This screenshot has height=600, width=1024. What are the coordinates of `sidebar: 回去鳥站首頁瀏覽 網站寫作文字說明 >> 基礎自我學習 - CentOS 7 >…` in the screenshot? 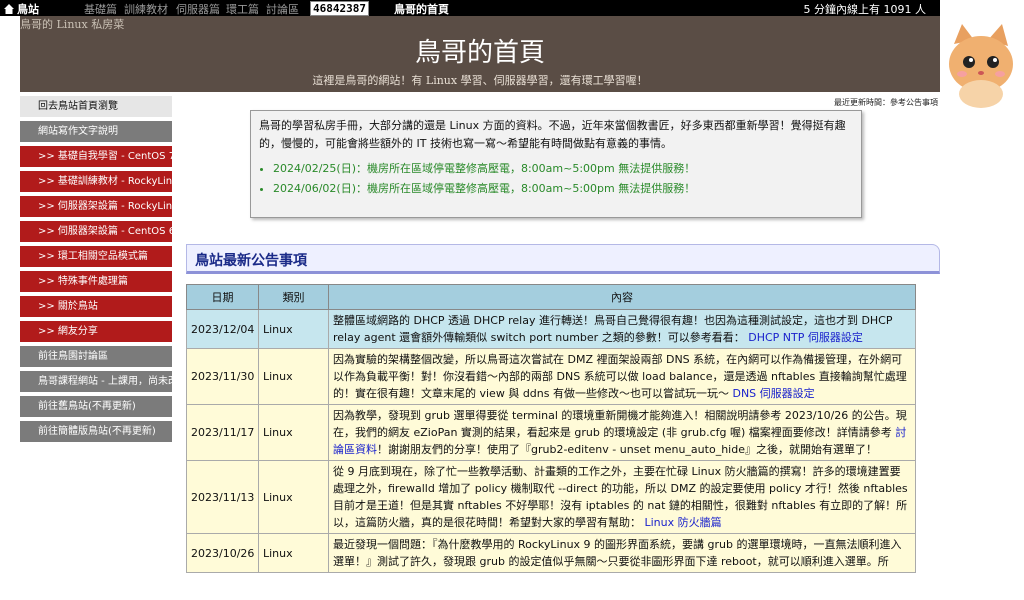 It's located at (96, 271).